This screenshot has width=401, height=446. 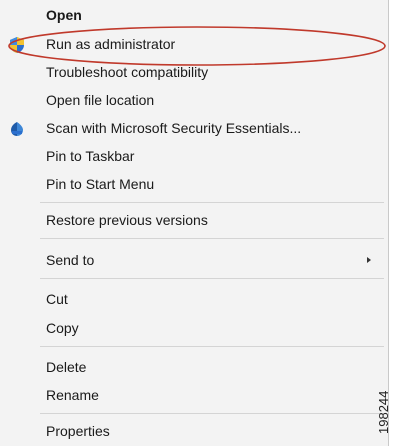 What do you see at coordinates (64, 15) in the screenshot?
I see `menu-item-open-label: Open` at bounding box center [64, 15].